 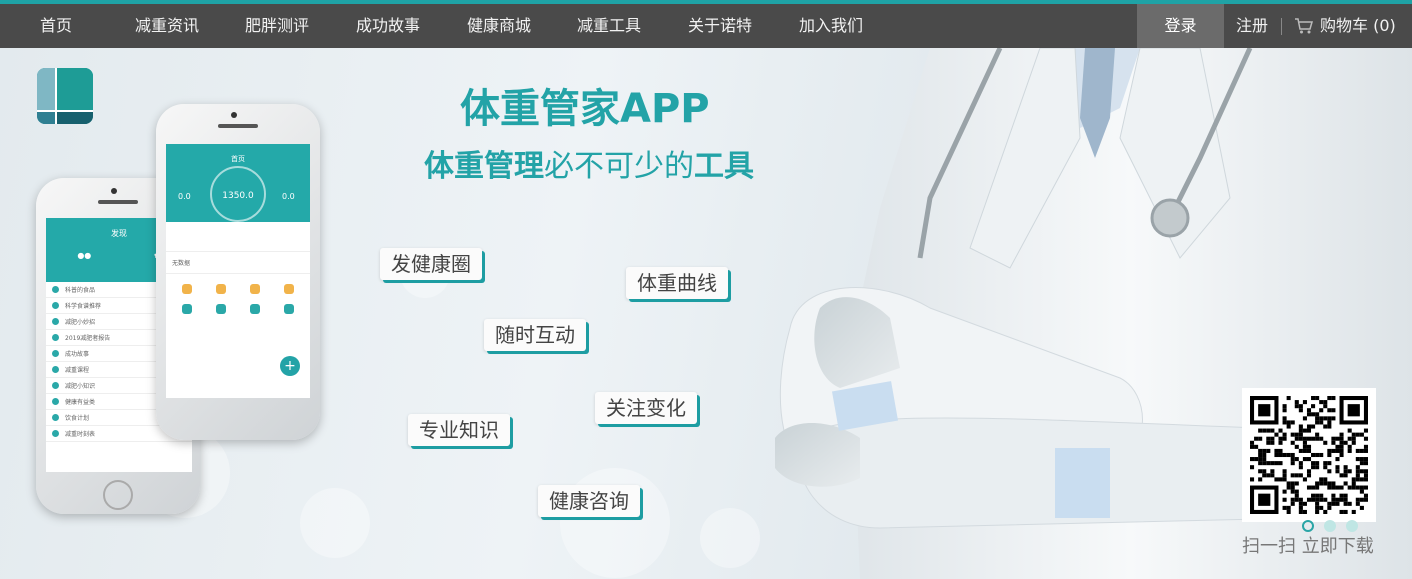 What do you see at coordinates (1358, 25) in the screenshot?
I see `cart-label: 购物车 (0)` at bounding box center [1358, 25].